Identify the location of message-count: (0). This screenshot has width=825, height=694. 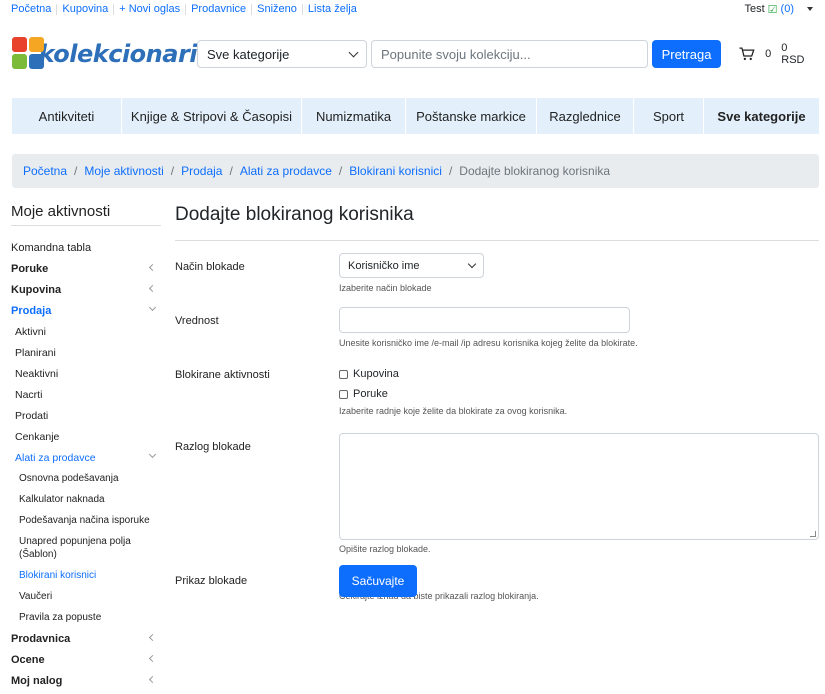
(787, 9).